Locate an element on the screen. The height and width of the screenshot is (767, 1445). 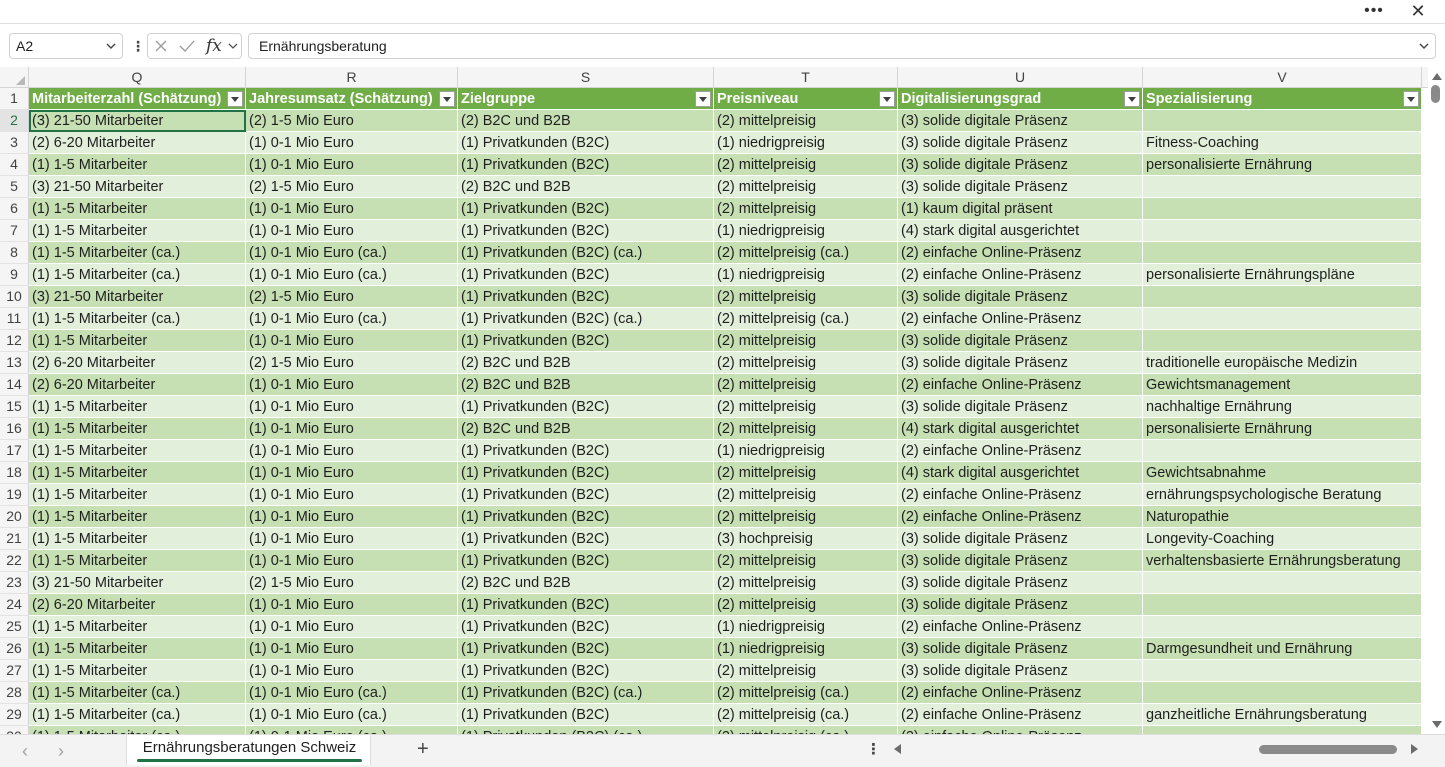
formula-input: Ernährungsberatung is located at coordinates (842, 46).